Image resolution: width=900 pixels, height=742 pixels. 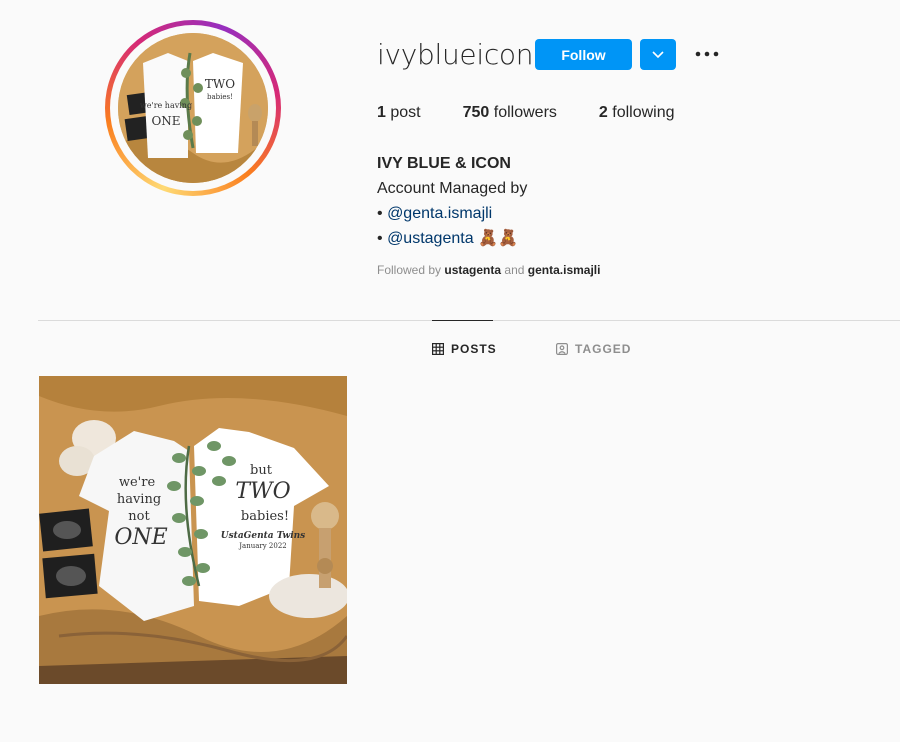 What do you see at coordinates (399, 112) in the screenshot?
I see `posts-count: 1 post` at bounding box center [399, 112].